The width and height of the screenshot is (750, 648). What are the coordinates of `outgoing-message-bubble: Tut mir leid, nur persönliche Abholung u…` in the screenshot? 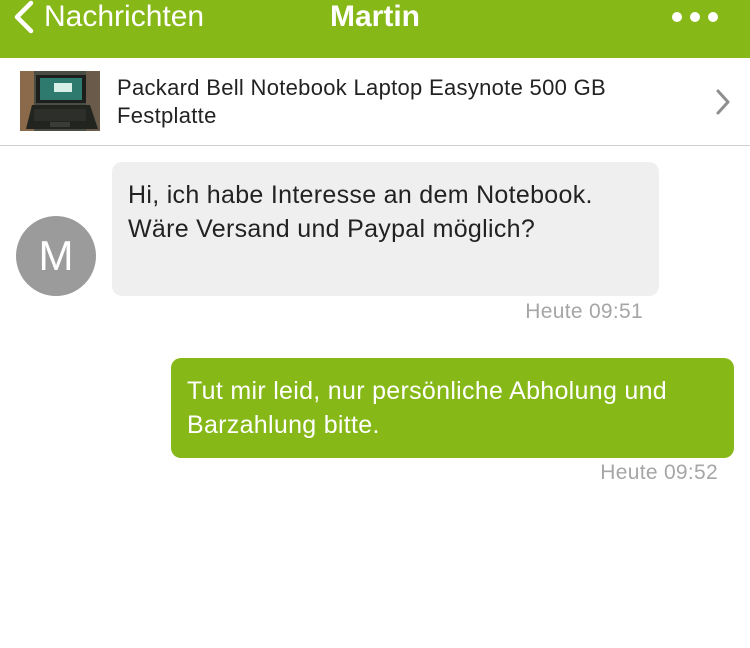 It's located at (452, 408).